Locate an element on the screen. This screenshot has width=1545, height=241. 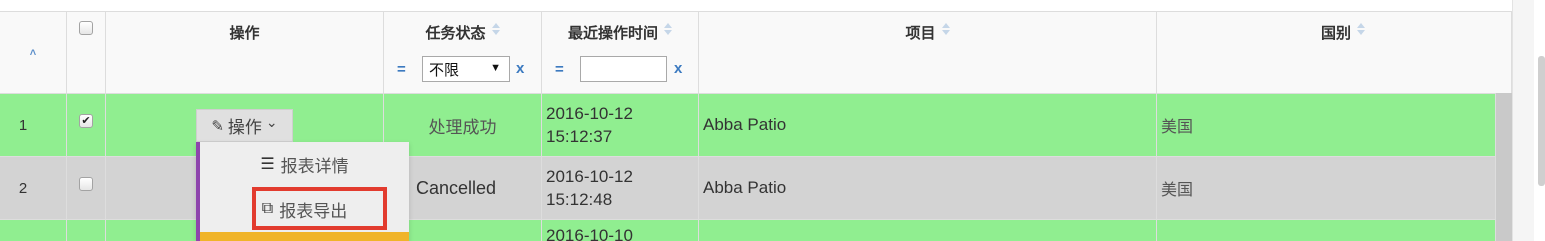
table-row-index is located at coordinates (33, 230).